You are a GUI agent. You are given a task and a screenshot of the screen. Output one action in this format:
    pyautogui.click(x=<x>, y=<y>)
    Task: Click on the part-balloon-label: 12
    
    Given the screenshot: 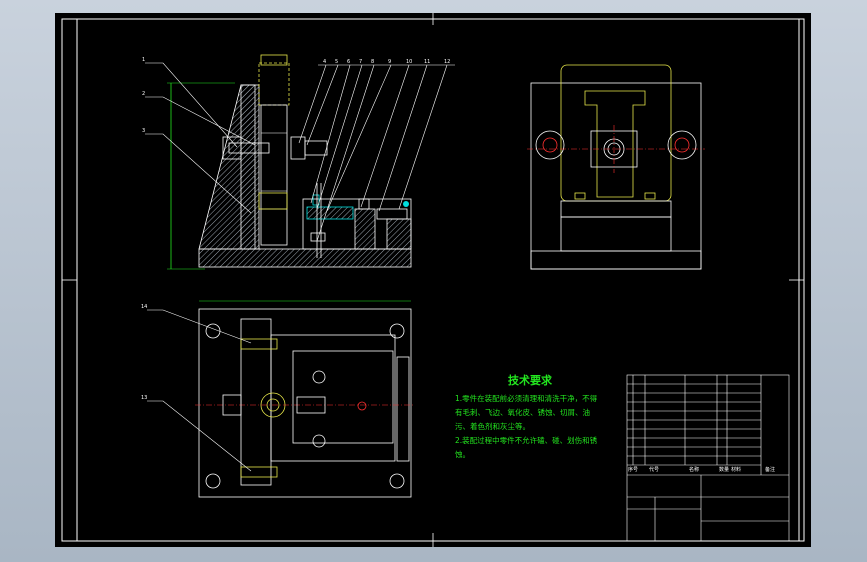 What is the action you would take?
    pyautogui.click(x=447, y=62)
    